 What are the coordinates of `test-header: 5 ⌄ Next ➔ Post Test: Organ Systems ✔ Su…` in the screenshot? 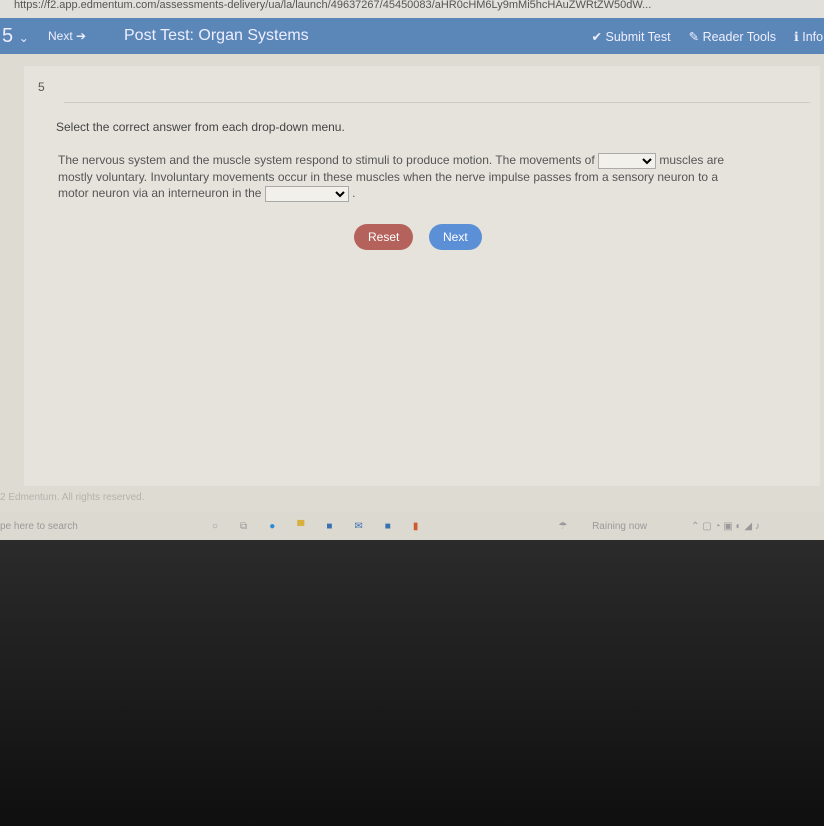 It's located at (412, 36).